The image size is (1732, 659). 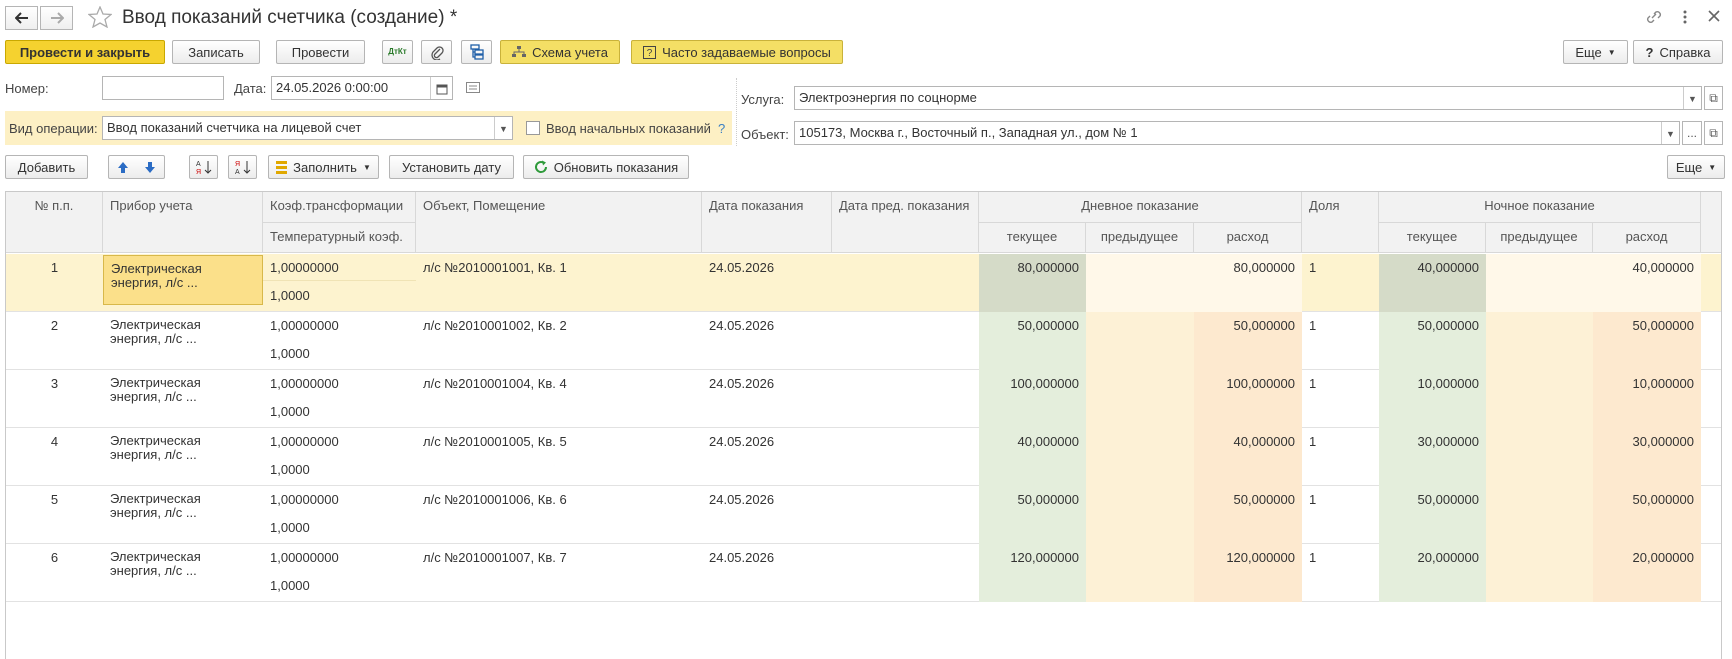 I want to click on cell-night-usage: 10,000000, so click(x=1647, y=399).